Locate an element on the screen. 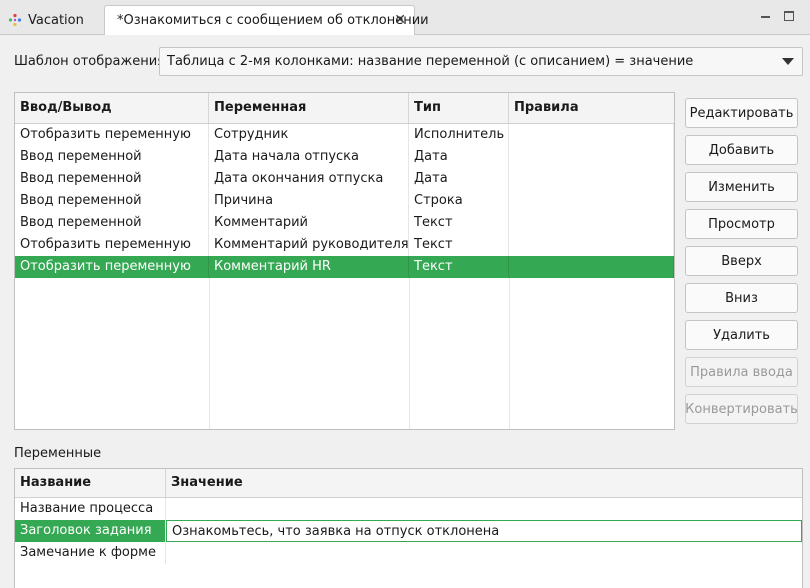 Image resolution: width=810 pixels, height=588 pixels. change-button: Изменить is located at coordinates (741, 187).